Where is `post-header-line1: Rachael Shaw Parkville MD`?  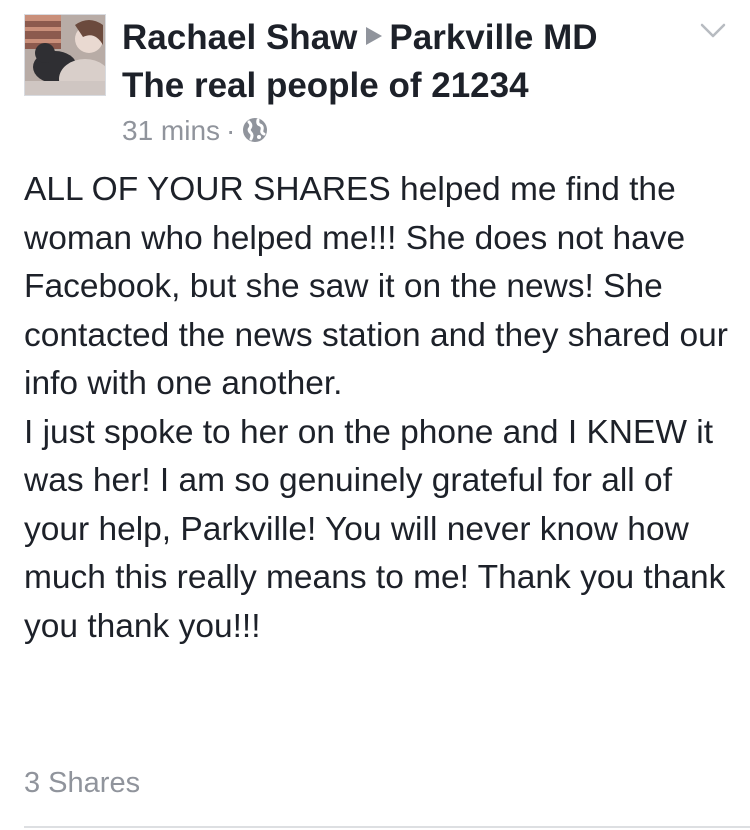
post-header-line1: Rachael Shaw Parkville MD is located at coordinates (360, 38).